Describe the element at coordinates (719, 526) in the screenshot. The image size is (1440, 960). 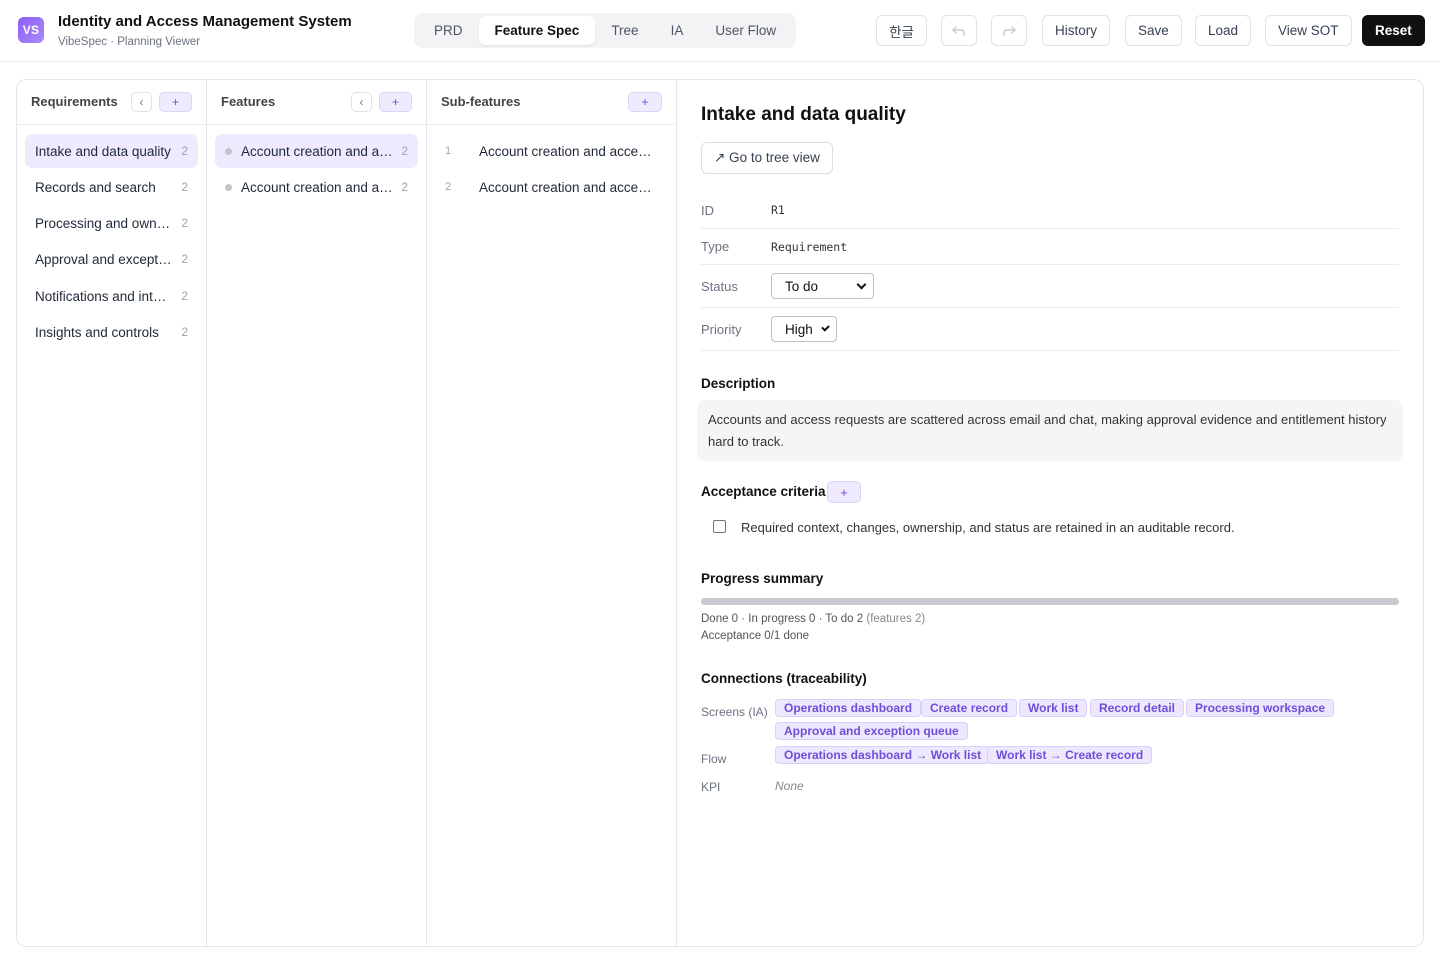
I see `acceptance-checkbox` at that location.